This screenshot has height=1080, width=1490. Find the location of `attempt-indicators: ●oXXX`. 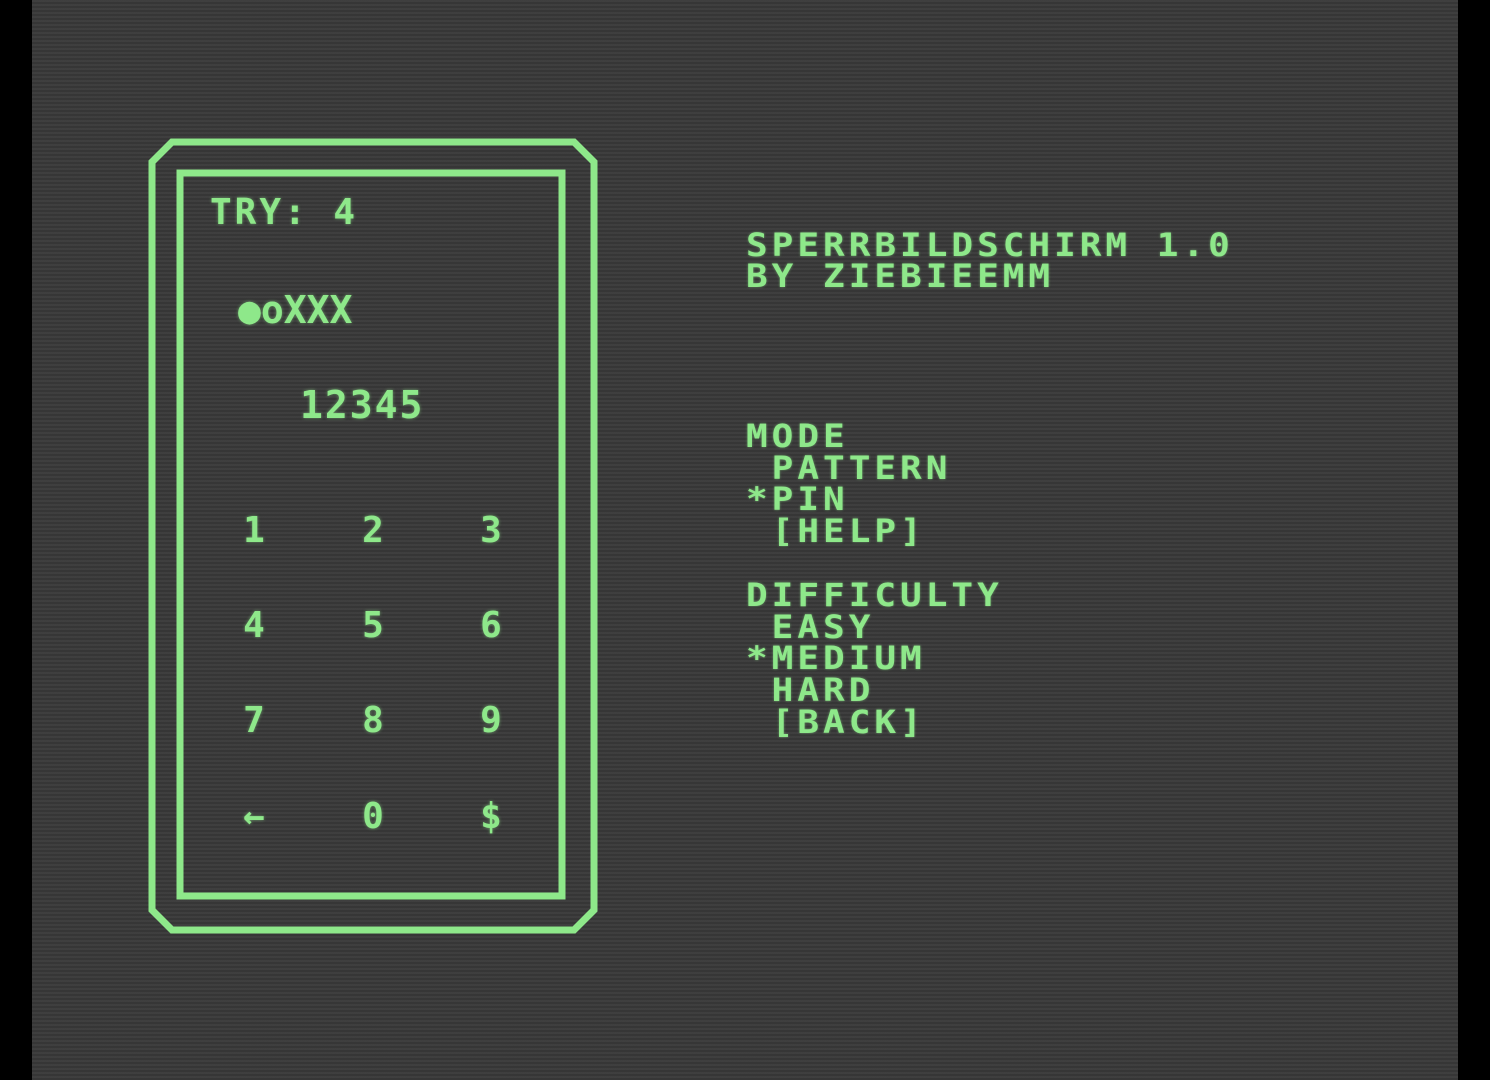

attempt-indicators: ●oXXX is located at coordinates (295, 310).